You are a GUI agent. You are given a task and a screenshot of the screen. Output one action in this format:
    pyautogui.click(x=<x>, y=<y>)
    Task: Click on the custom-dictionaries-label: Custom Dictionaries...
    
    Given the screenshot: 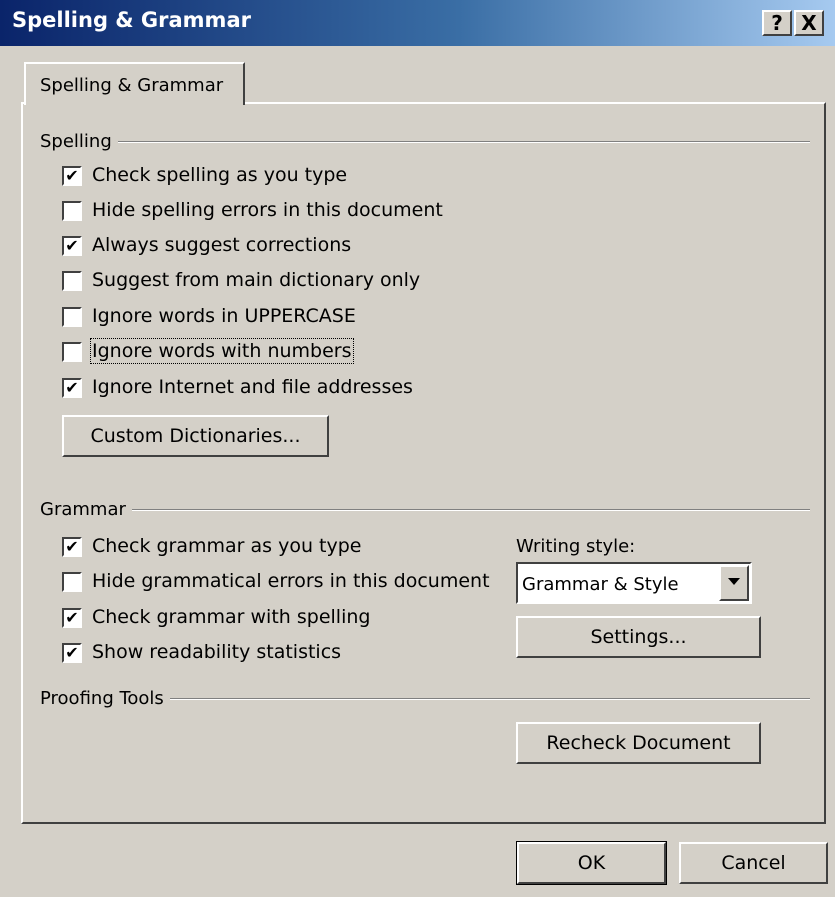 What is the action you would take?
    pyautogui.click(x=195, y=436)
    